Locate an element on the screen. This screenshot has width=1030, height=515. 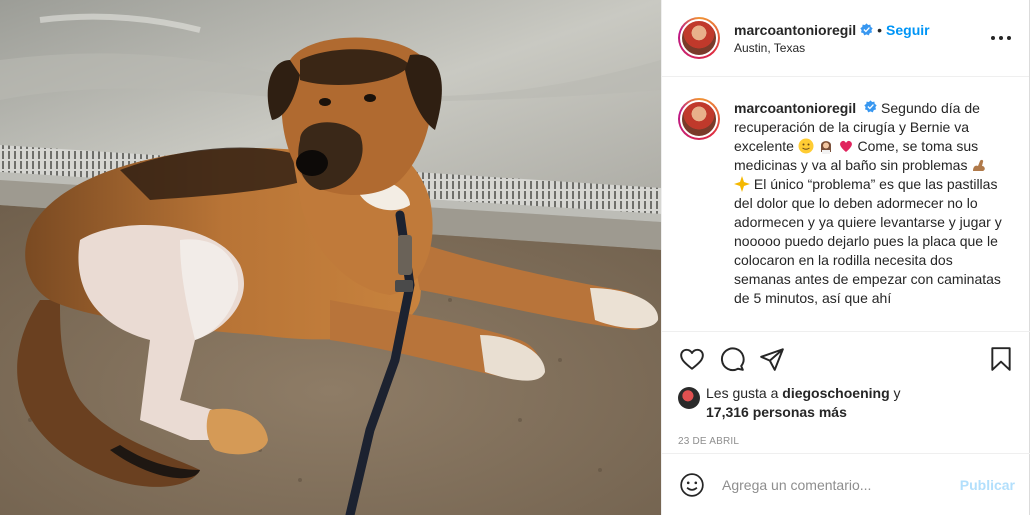
emoji-icon is located at coordinates (692, 485).